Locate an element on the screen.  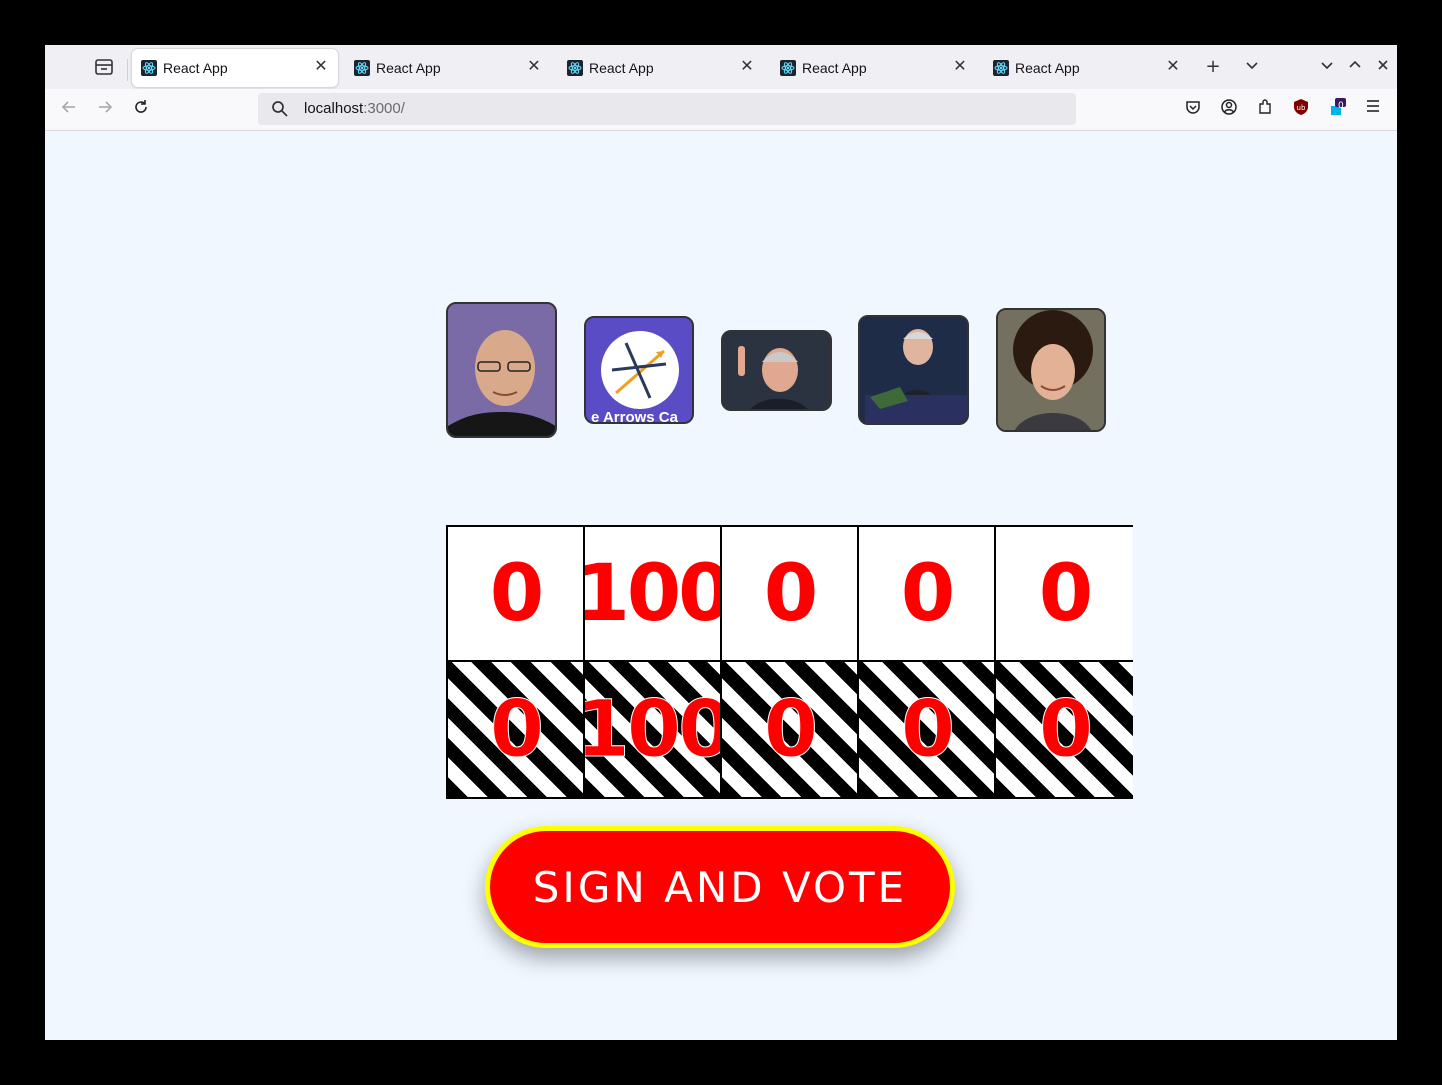
ublock-shield-icon: ub is located at coordinates (1301, 109).